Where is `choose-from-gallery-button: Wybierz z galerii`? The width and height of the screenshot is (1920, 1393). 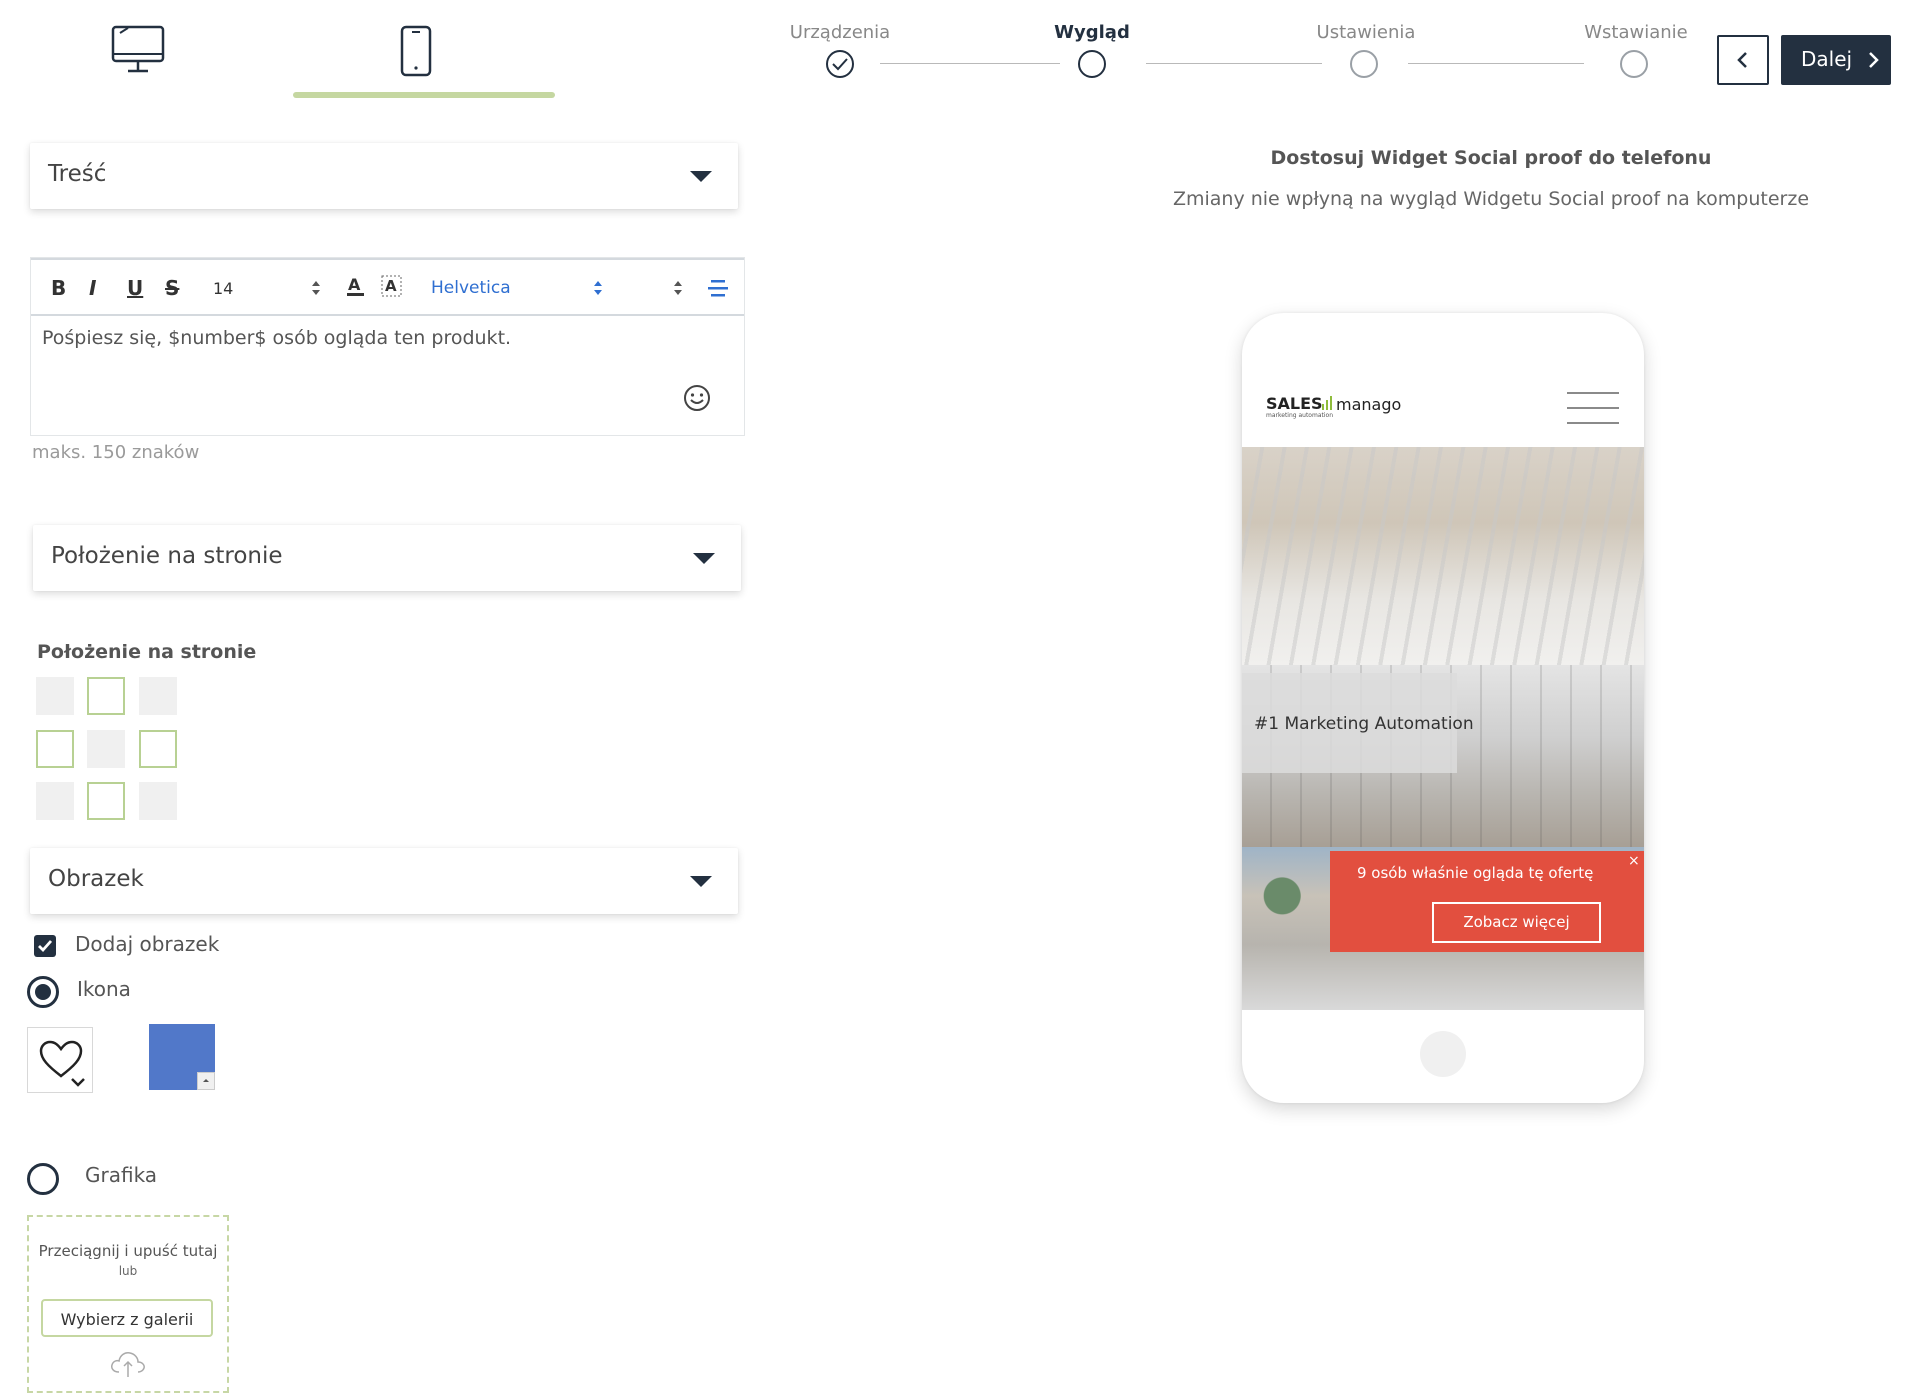
choose-from-gallery-button: Wybierz z galerii is located at coordinates (127, 1318).